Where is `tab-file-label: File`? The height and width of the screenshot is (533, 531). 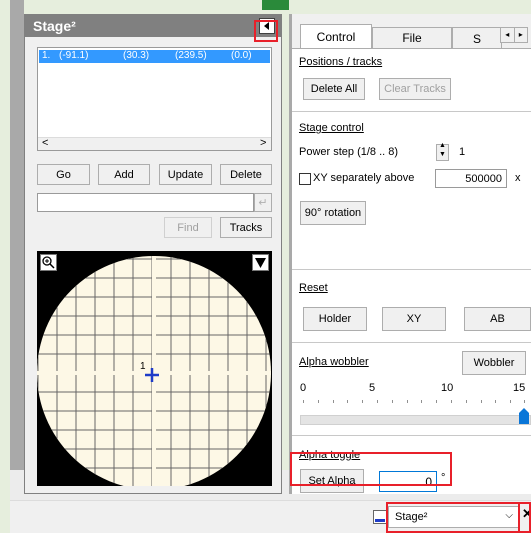 tab-file-label: File is located at coordinates (412, 38).